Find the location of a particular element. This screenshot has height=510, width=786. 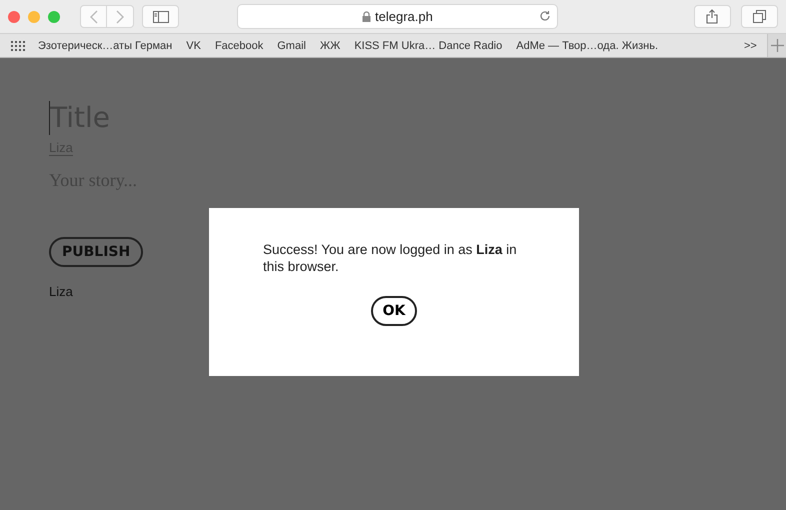

sidebar-button is located at coordinates (161, 16).